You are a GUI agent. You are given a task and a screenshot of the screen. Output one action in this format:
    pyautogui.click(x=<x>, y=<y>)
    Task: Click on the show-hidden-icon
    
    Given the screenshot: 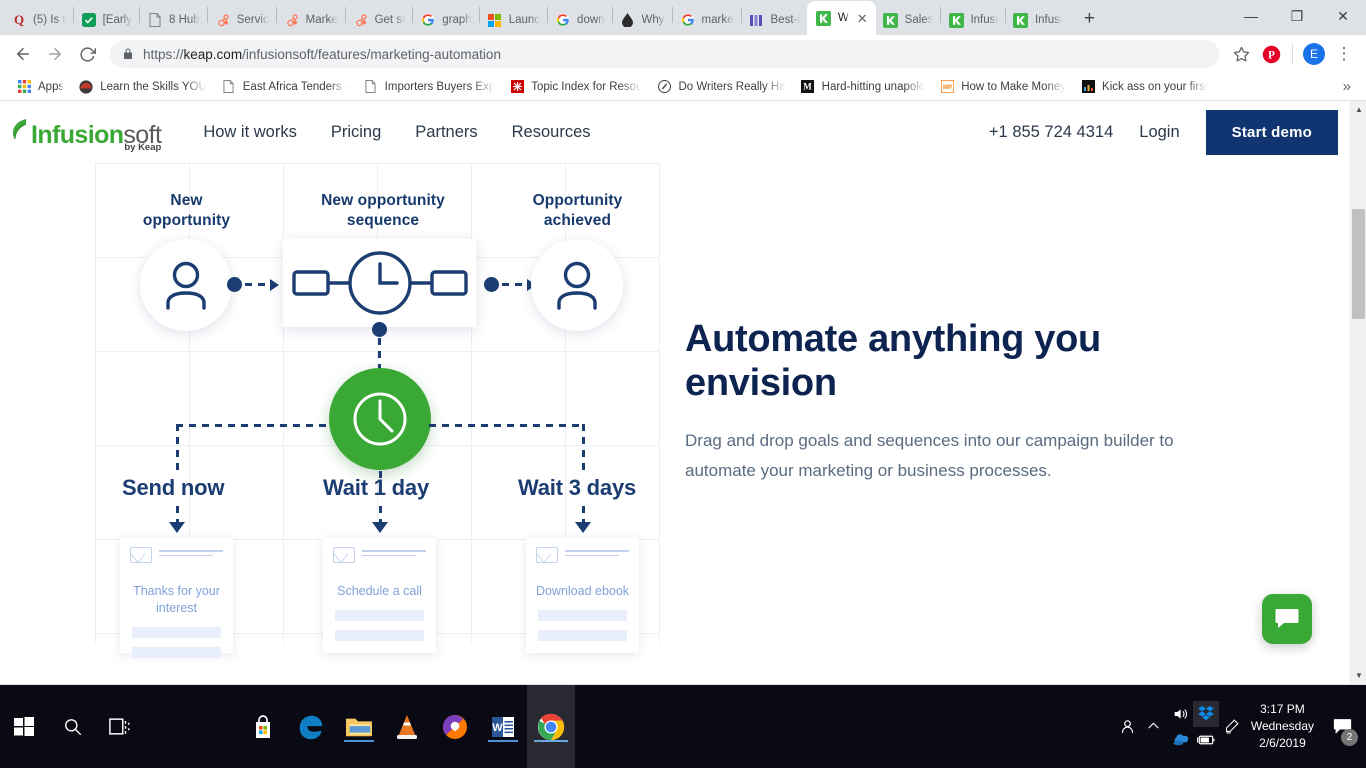 What is the action you would take?
    pyautogui.click(x=1154, y=726)
    